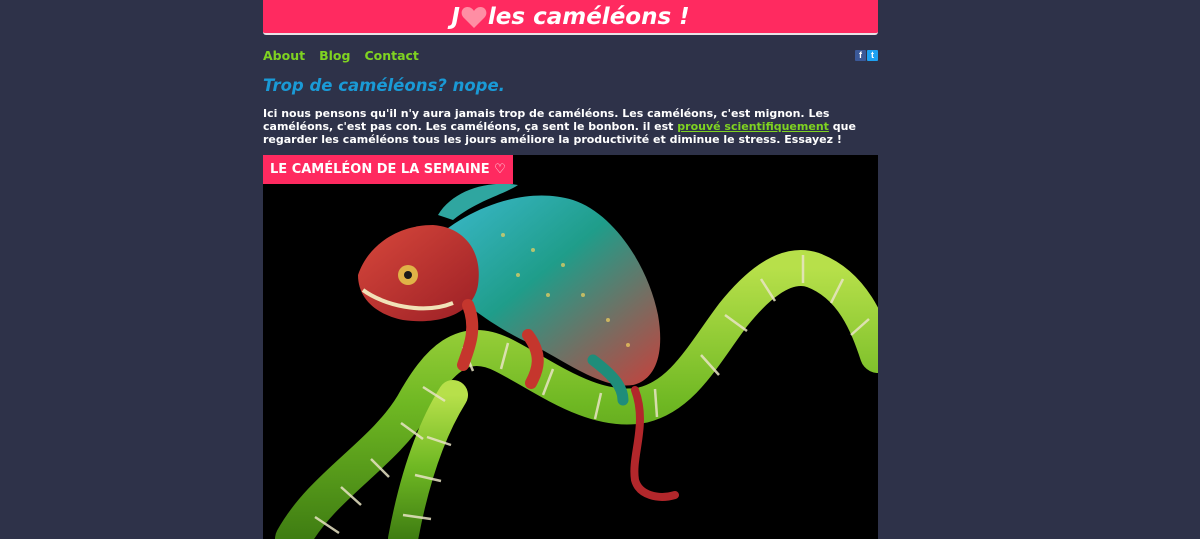  Describe the element at coordinates (384, 85) in the screenshot. I see `page-subtitle: Trop de caméléons? nope.` at that location.